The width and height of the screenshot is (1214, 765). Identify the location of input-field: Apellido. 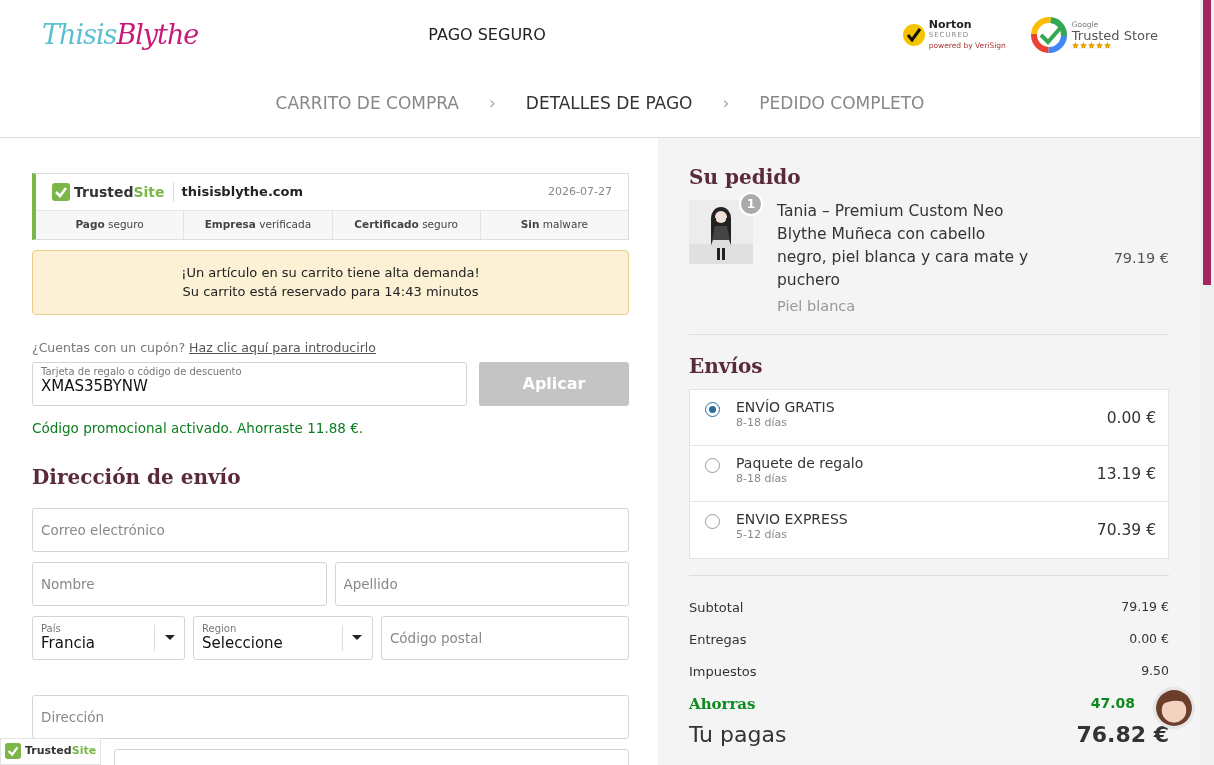
(481, 583).